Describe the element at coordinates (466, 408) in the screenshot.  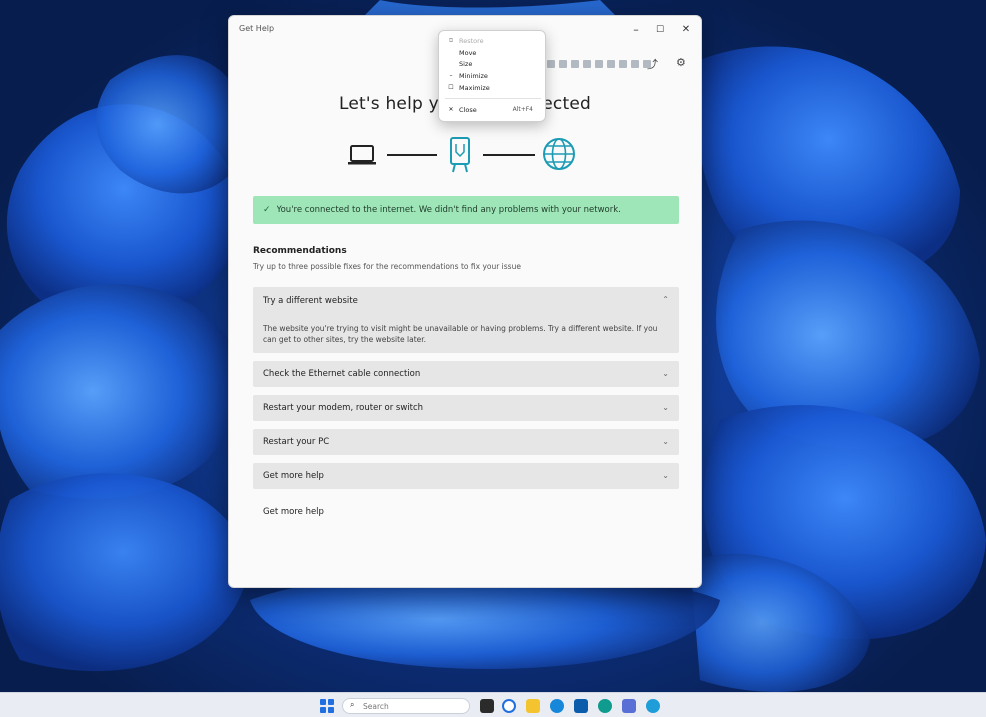
I see `recommendation-item: Restart your modem, router or switch ⌄` at that location.